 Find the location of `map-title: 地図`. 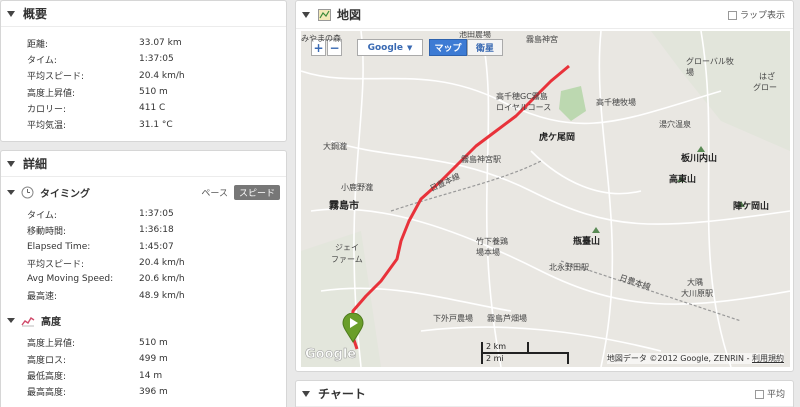

map-title: 地図 is located at coordinates (349, 15).